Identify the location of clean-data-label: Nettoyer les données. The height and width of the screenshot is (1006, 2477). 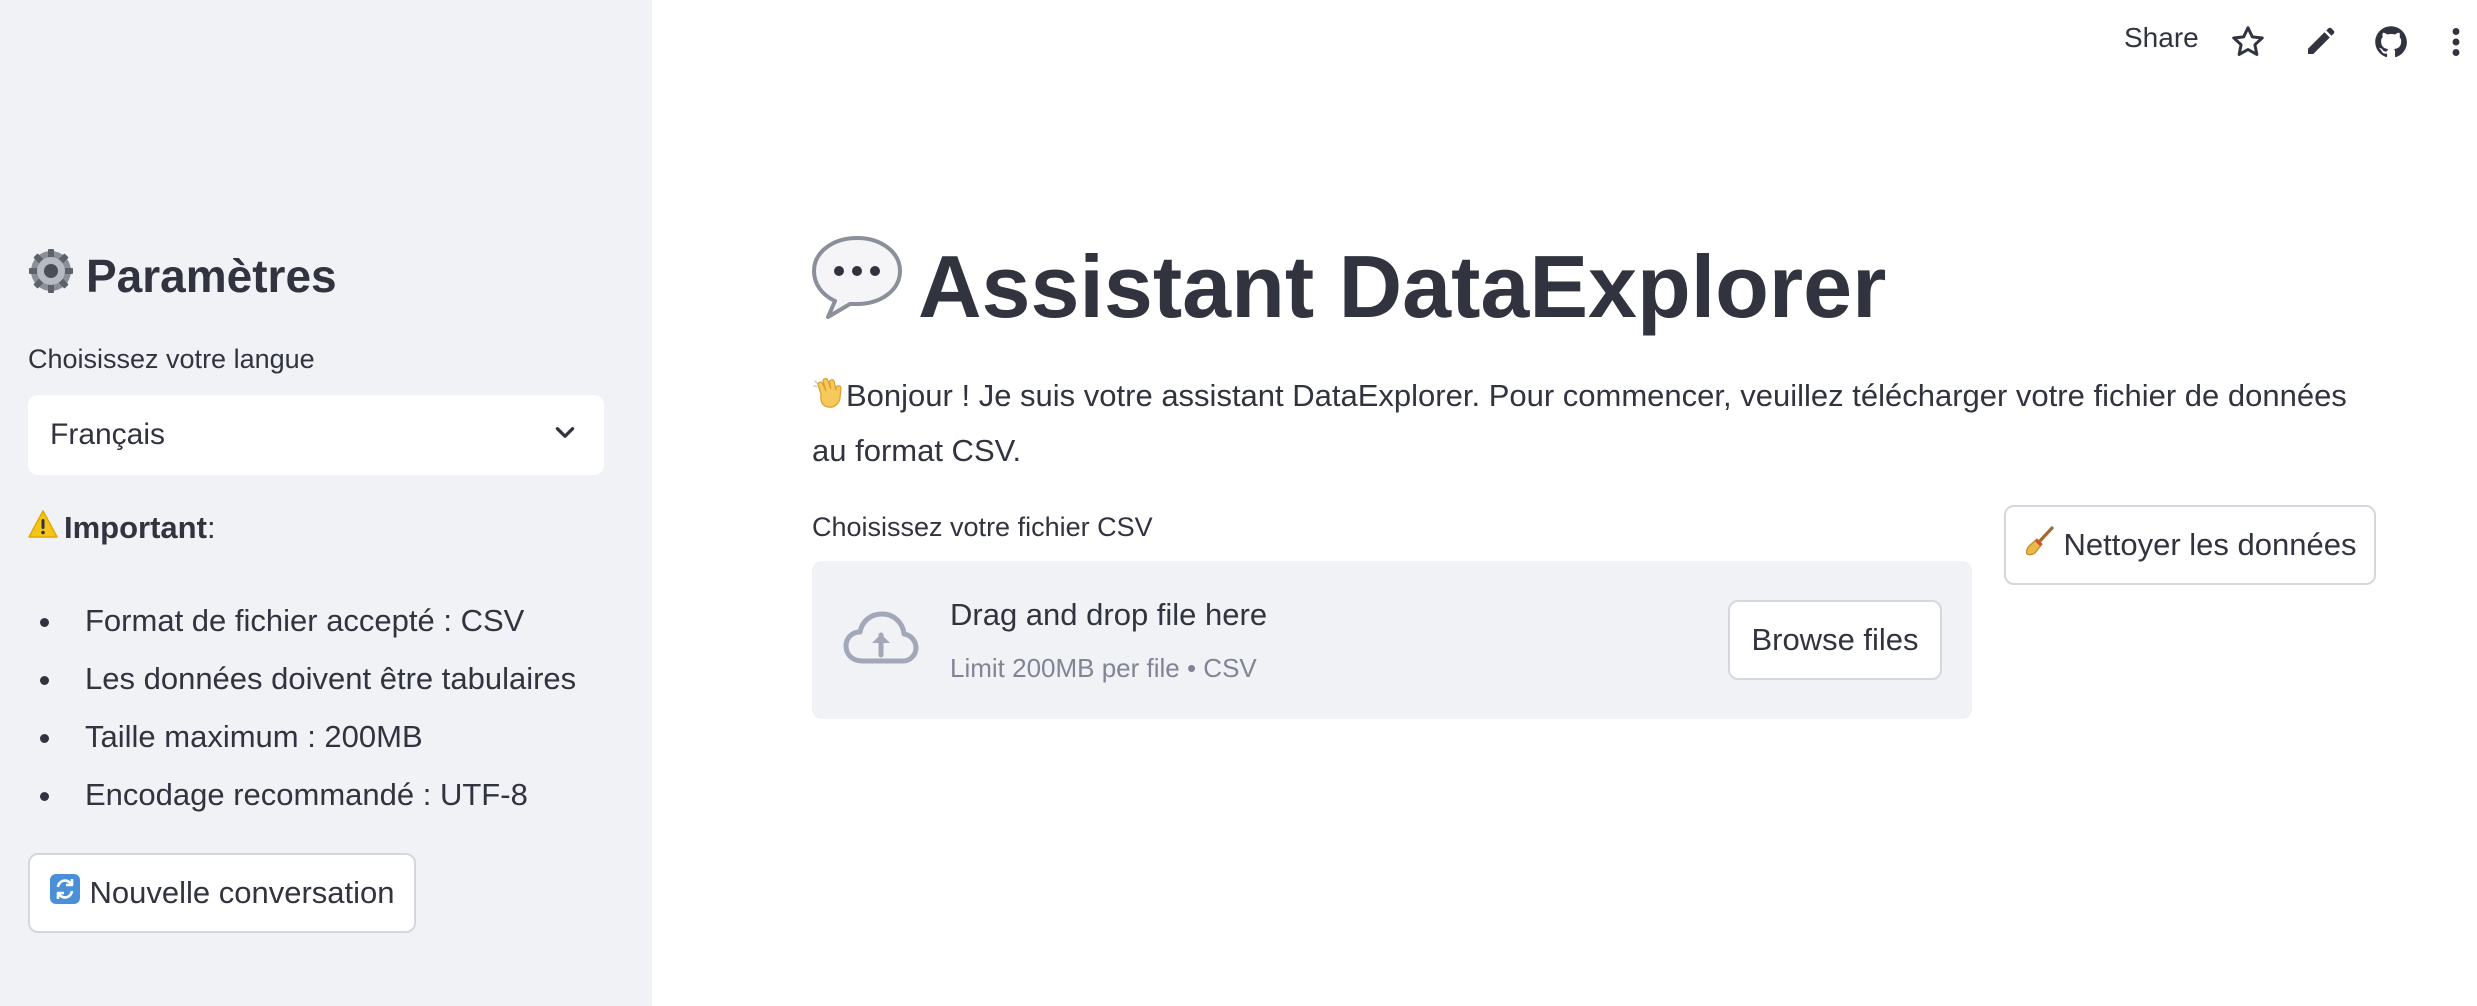
(2210, 544).